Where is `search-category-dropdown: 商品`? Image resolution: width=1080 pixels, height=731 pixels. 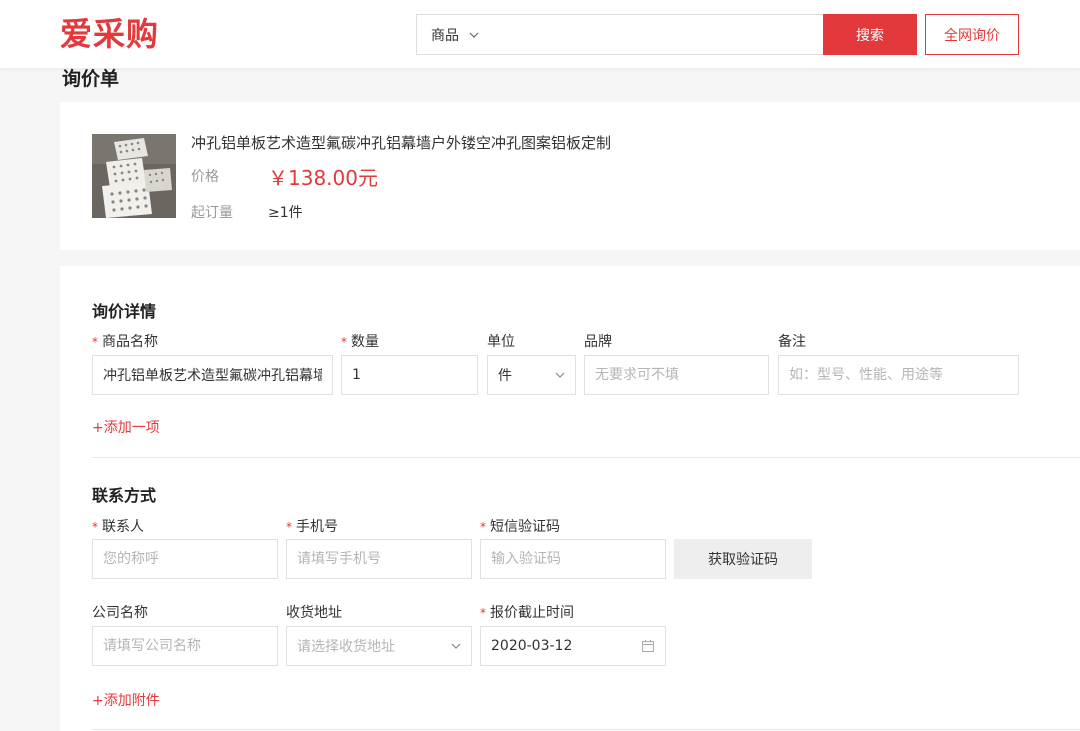
search-category-dropdown: 商品 is located at coordinates (455, 35).